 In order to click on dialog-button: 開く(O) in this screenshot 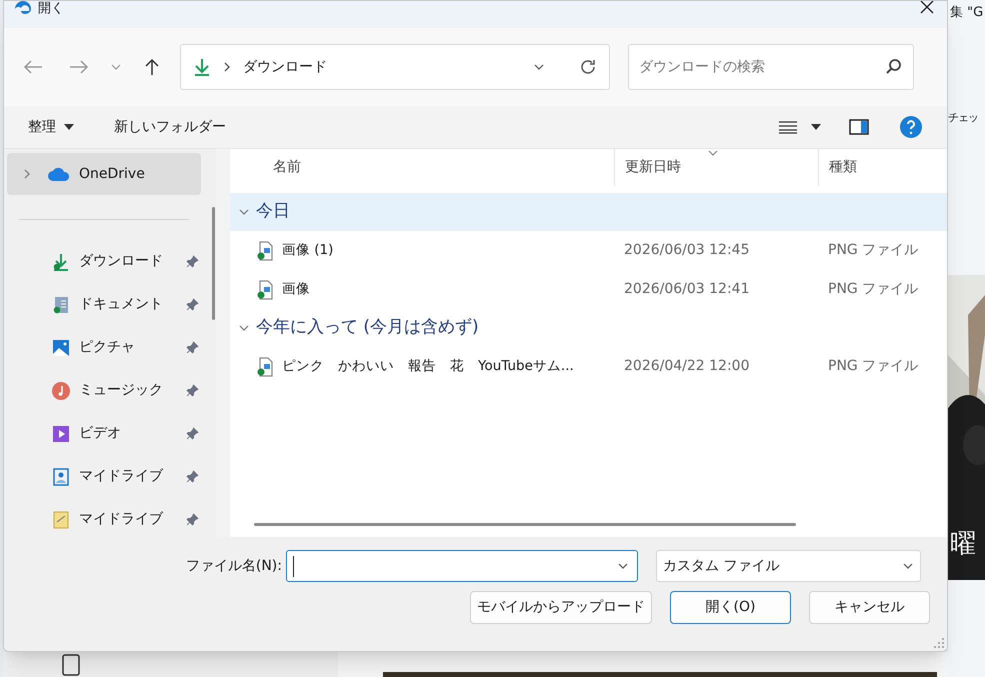, I will do `click(730, 607)`.